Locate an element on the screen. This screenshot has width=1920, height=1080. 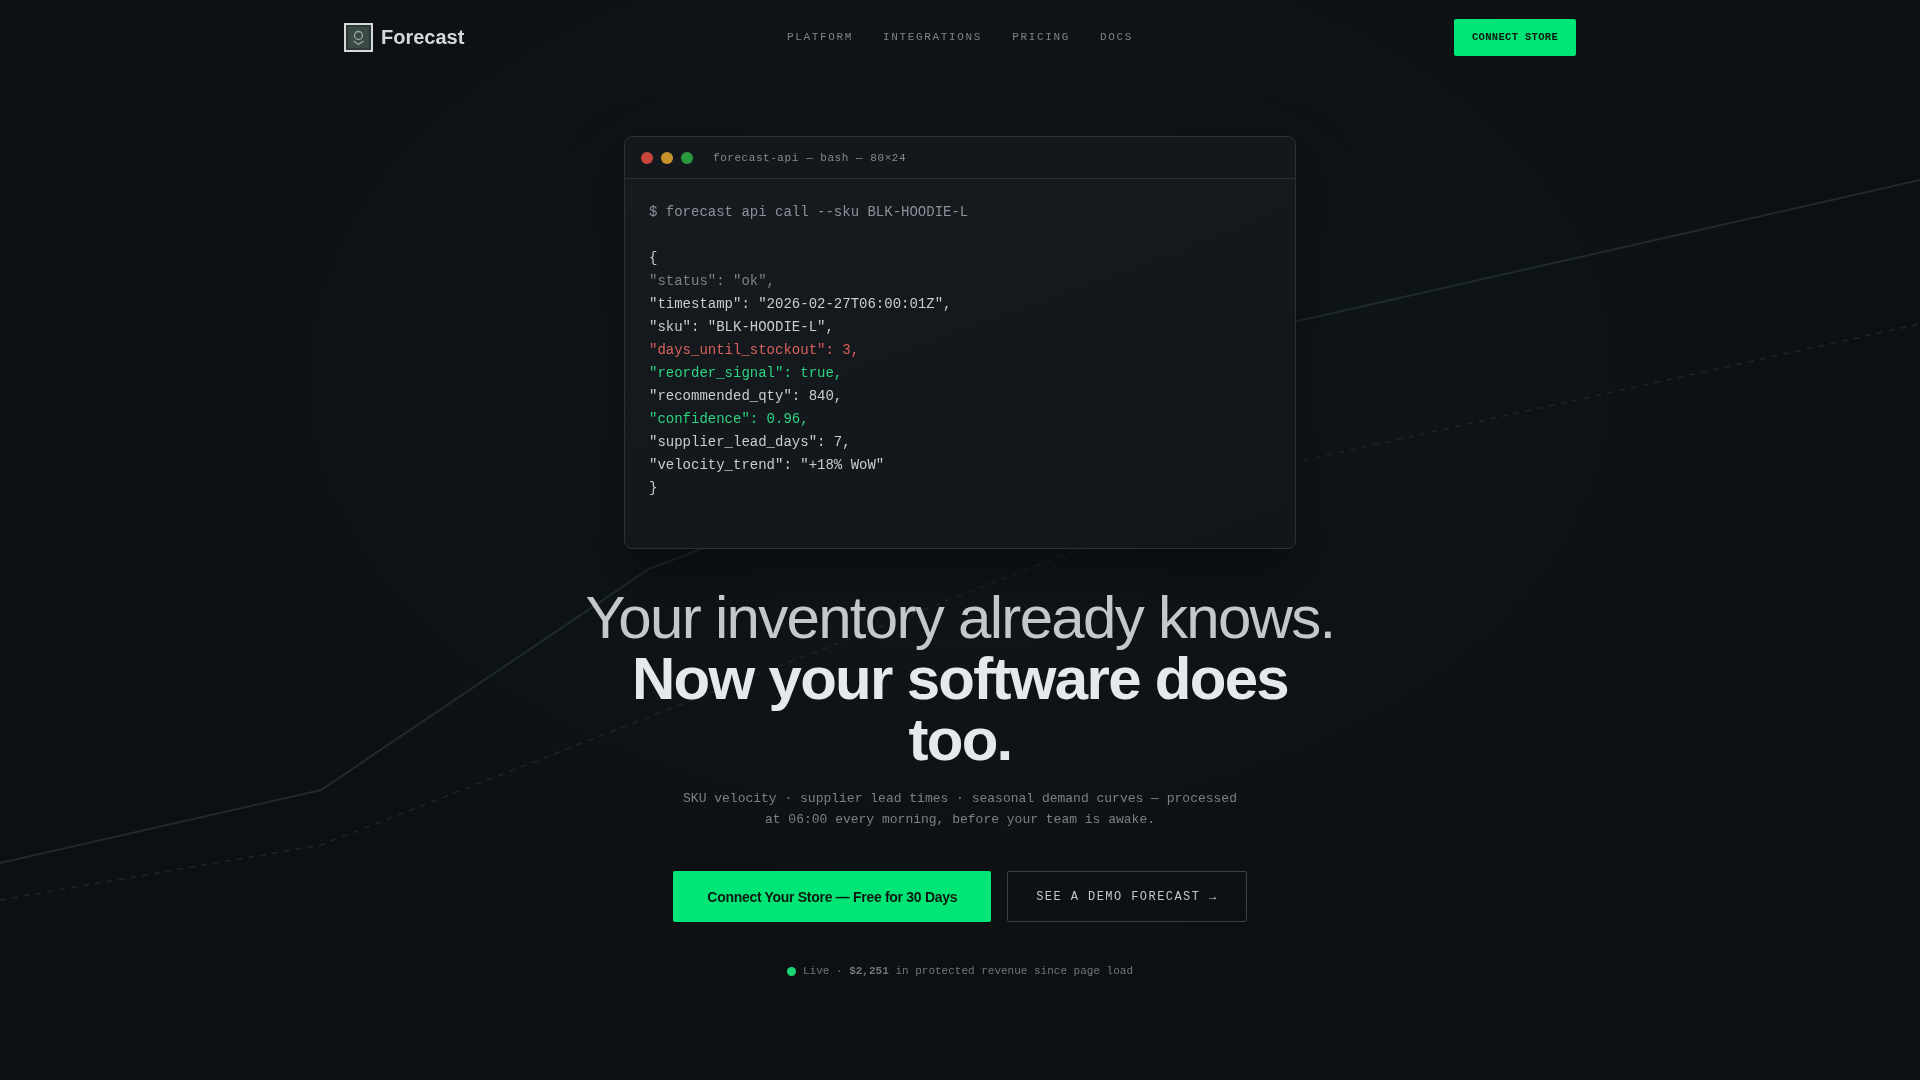
terminal-title: forecast-api — bash — 80×24 is located at coordinates (810, 157).